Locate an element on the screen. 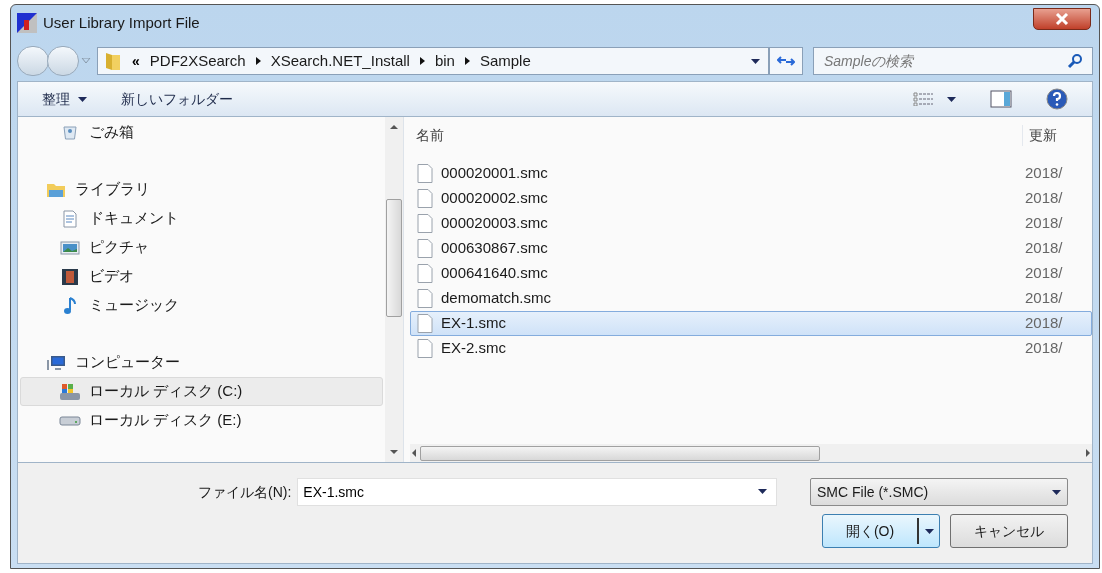 This screenshot has width=1102, height=573. sidebar-item: ライブラリ is located at coordinates (201, 189).